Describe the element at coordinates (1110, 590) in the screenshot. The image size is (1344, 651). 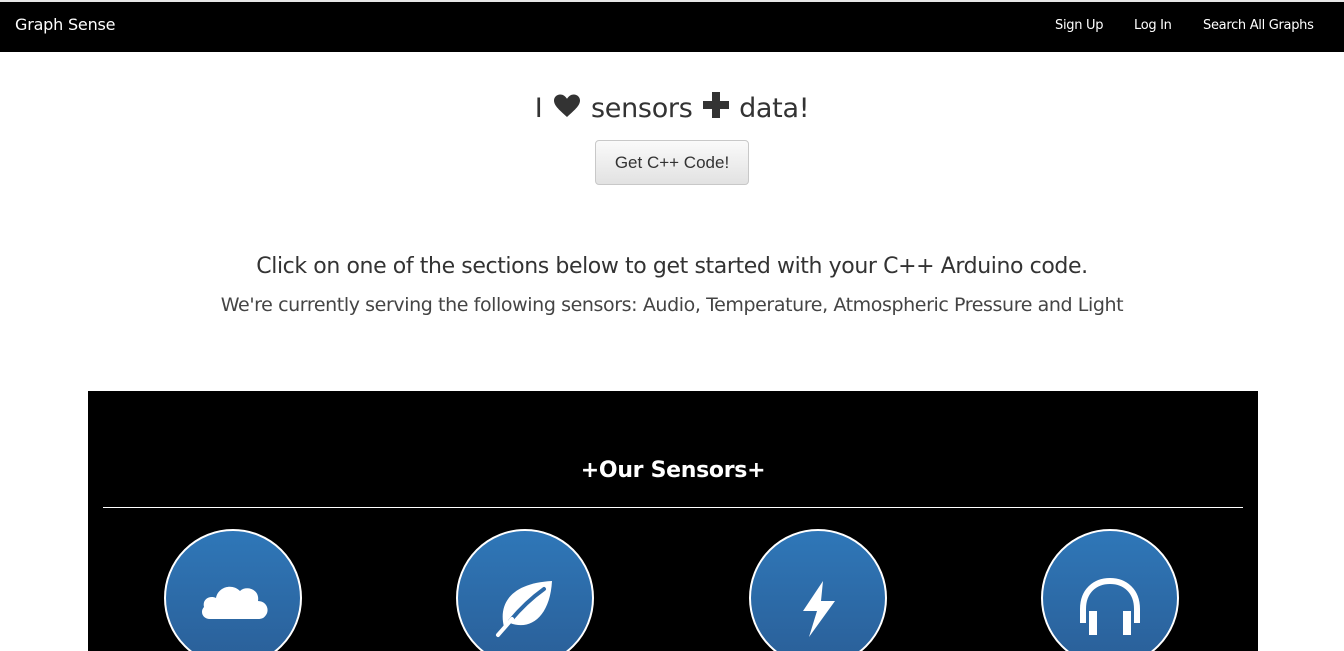
I see `sensor-audio-button` at that location.